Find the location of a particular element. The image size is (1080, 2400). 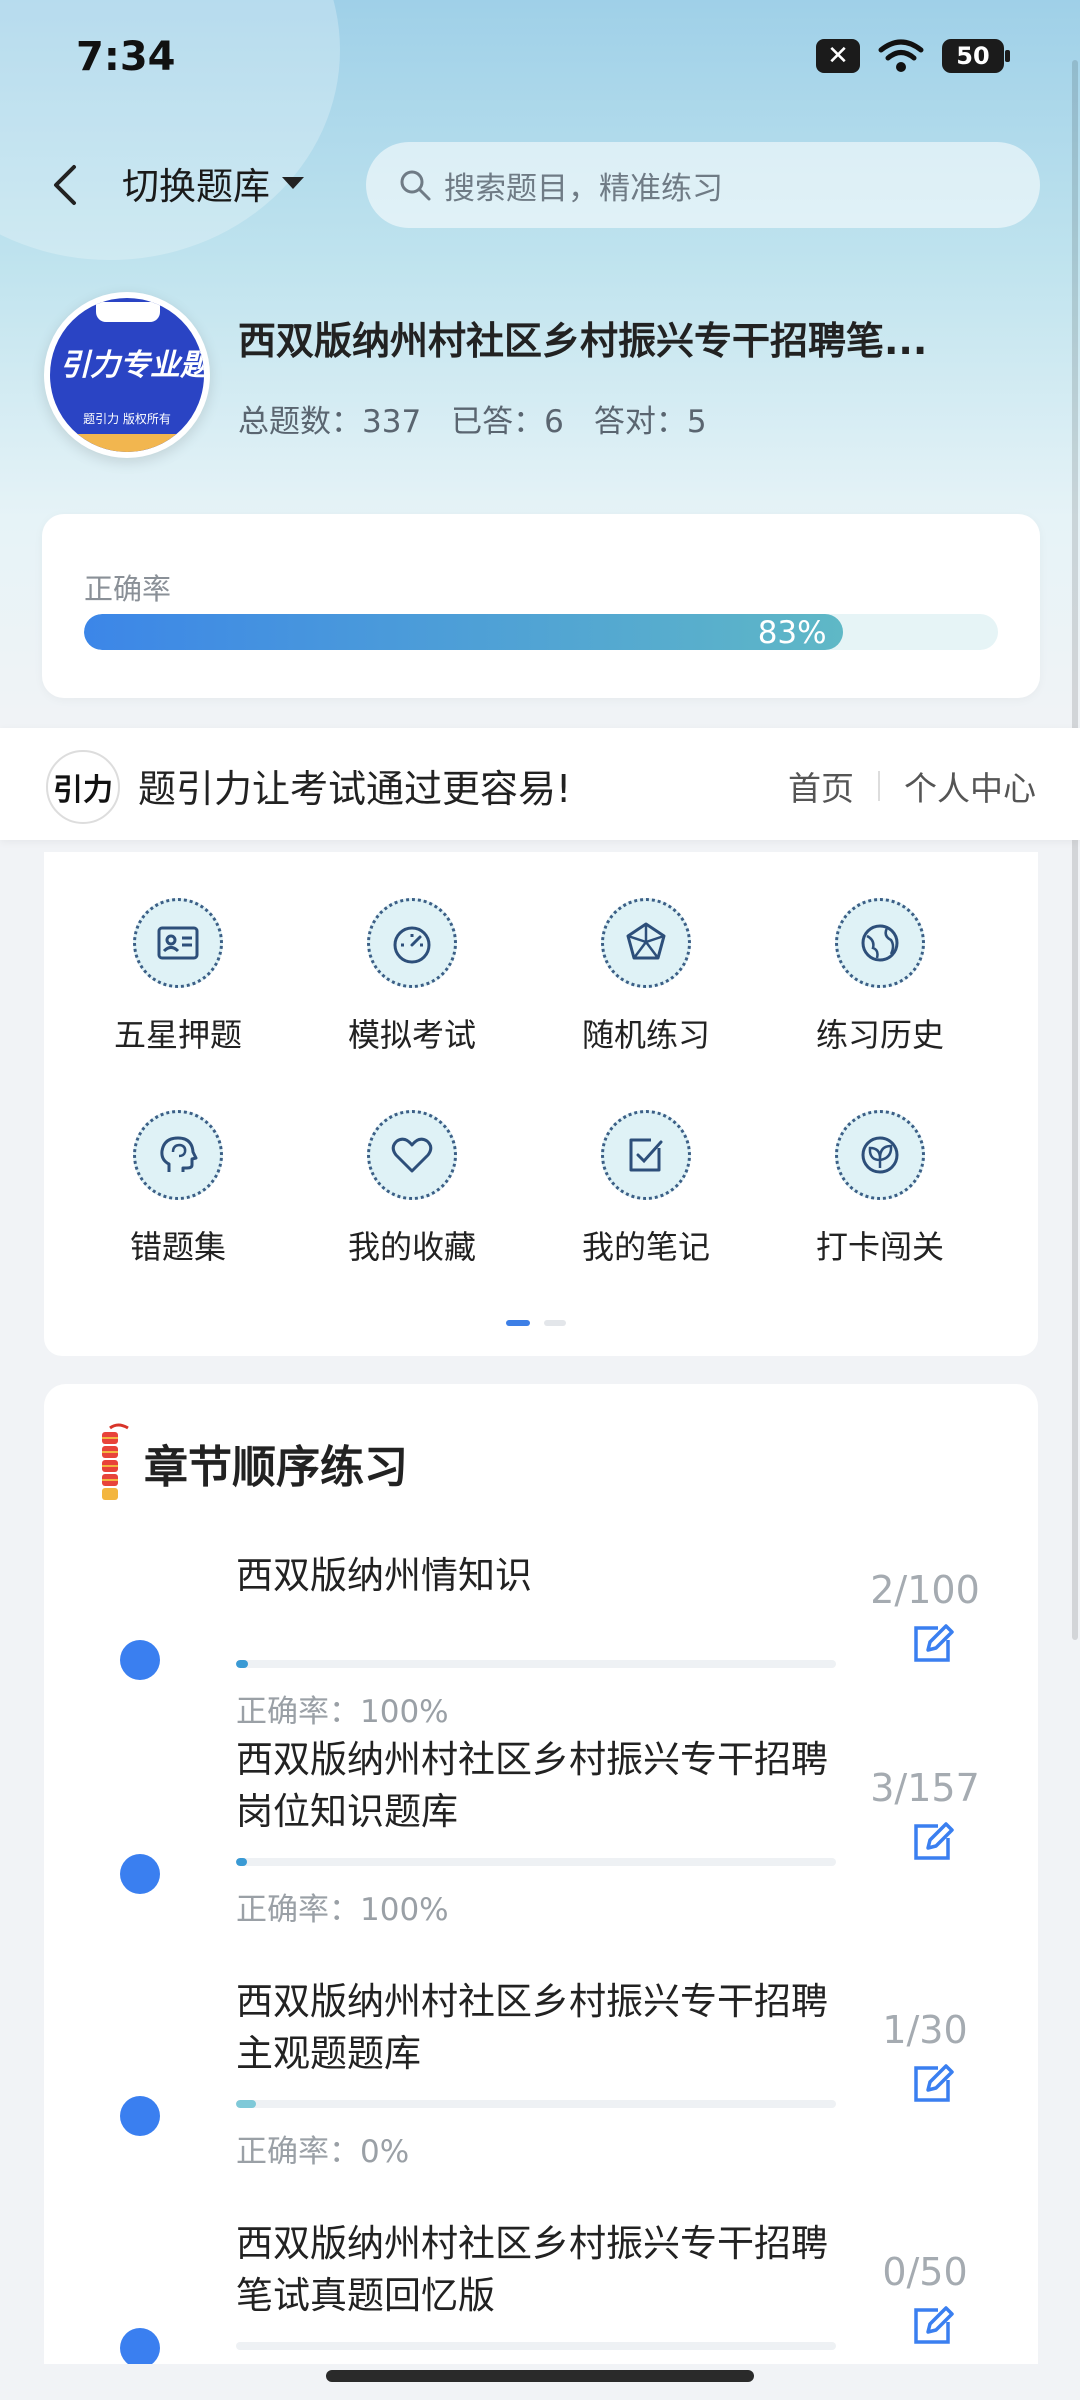

func-label: 模拟考试 is located at coordinates (411, 1035).